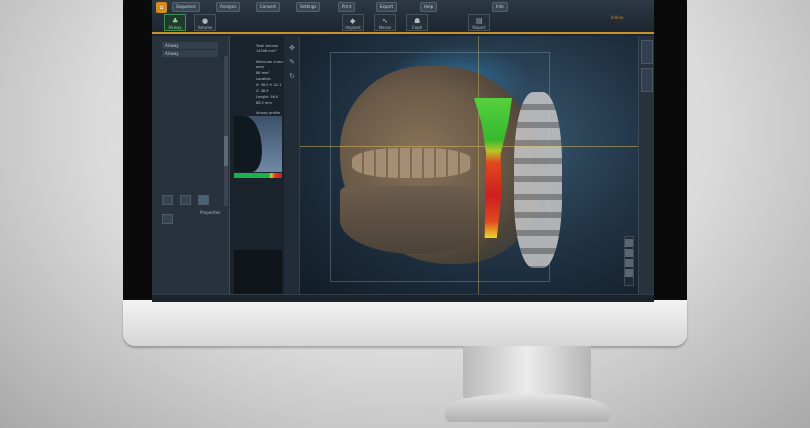  I want to click on tab-ceph: ☗ Ceph, so click(417, 22).